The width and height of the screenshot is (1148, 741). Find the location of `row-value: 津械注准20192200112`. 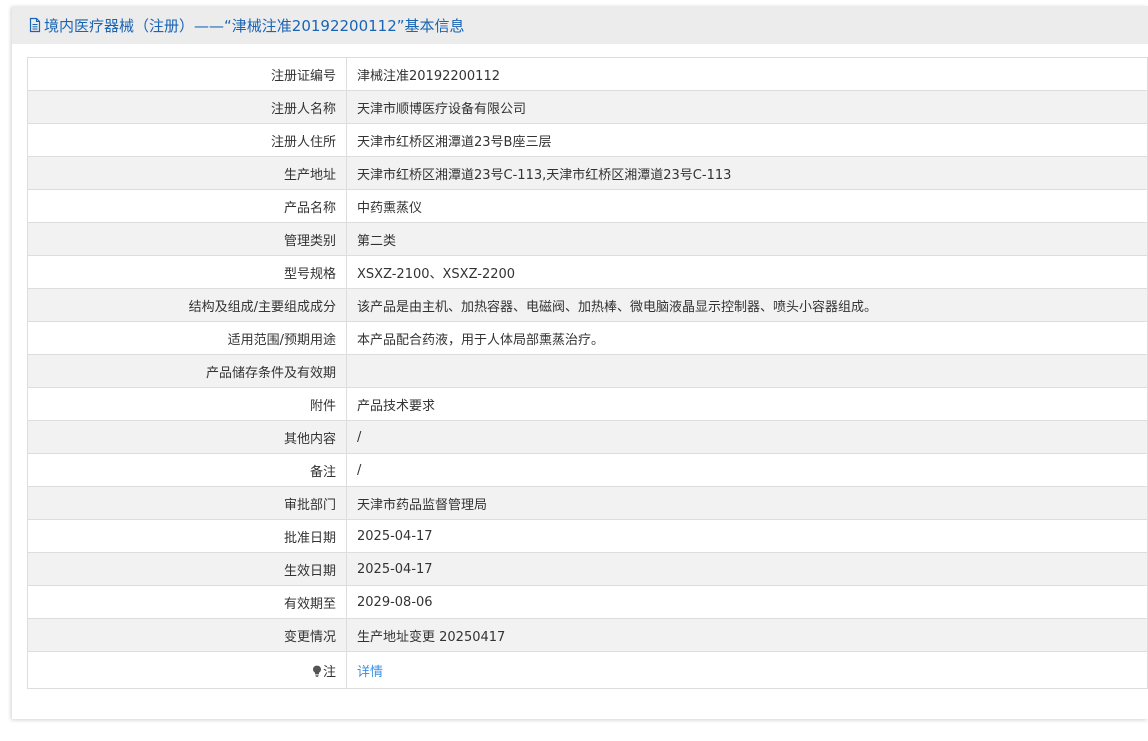

row-value: 津械注准20192200112 is located at coordinates (747, 74).